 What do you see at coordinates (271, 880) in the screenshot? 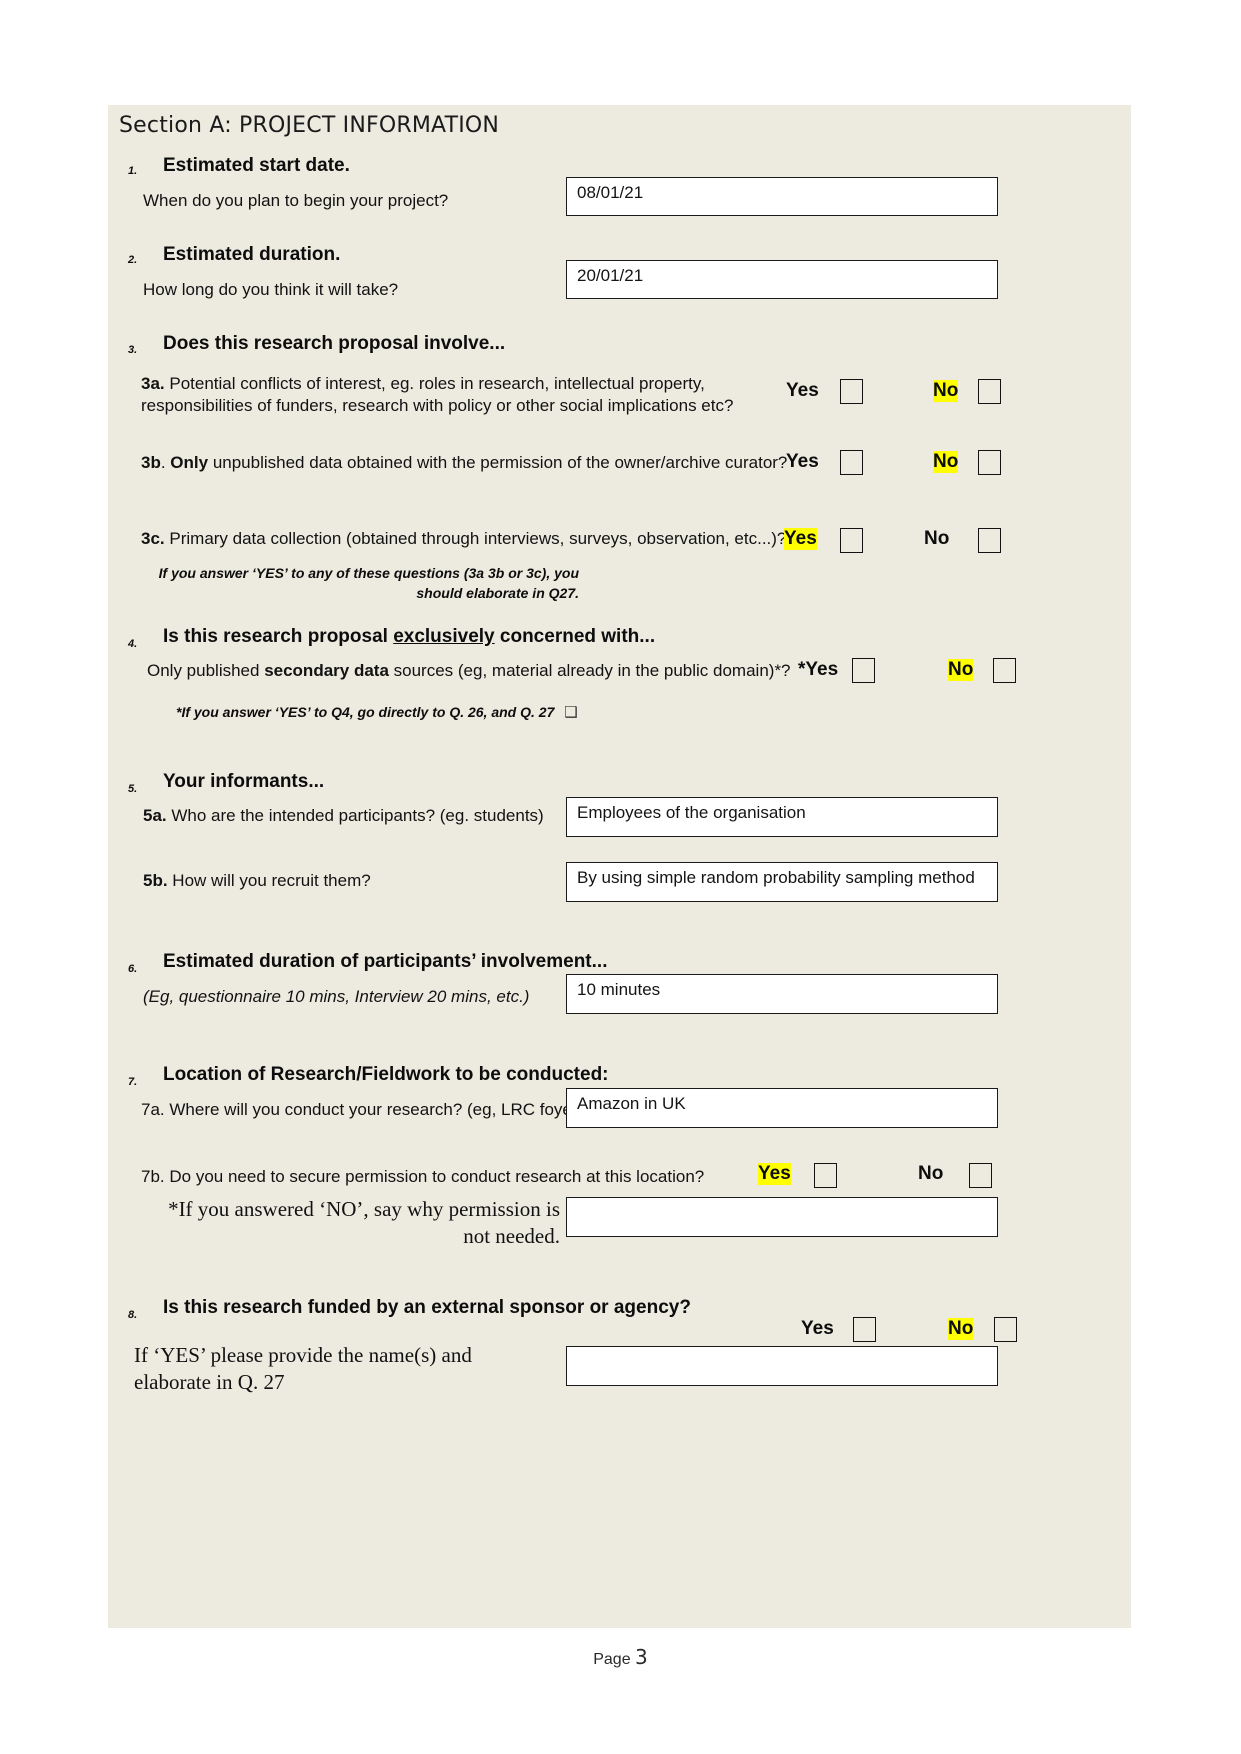
I see `question-5b-body: How will you recruit them?` at bounding box center [271, 880].